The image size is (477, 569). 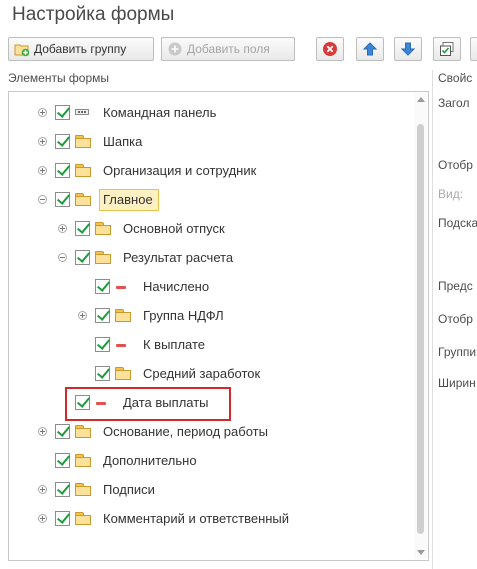 I want to click on tree-item-label: Группа НДФЛ, so click(x=183, y=315).